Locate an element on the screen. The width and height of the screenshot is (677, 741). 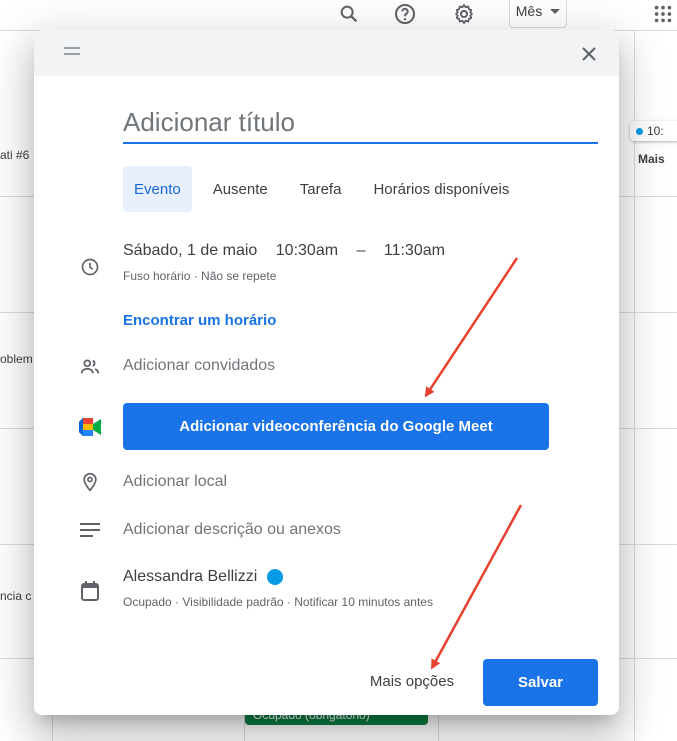
background-event-chip: 10: is located at coordinates (653, 131).